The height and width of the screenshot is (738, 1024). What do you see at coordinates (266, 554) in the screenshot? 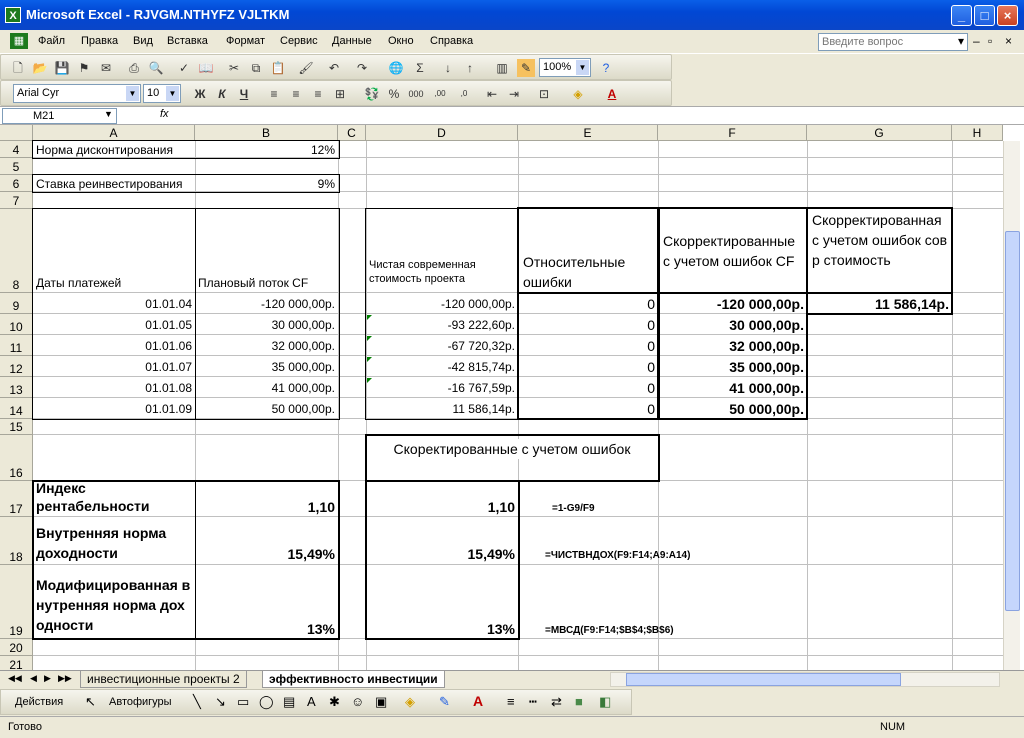
I see `cell-b18: 15,49%` at bounding box center [266, 554].